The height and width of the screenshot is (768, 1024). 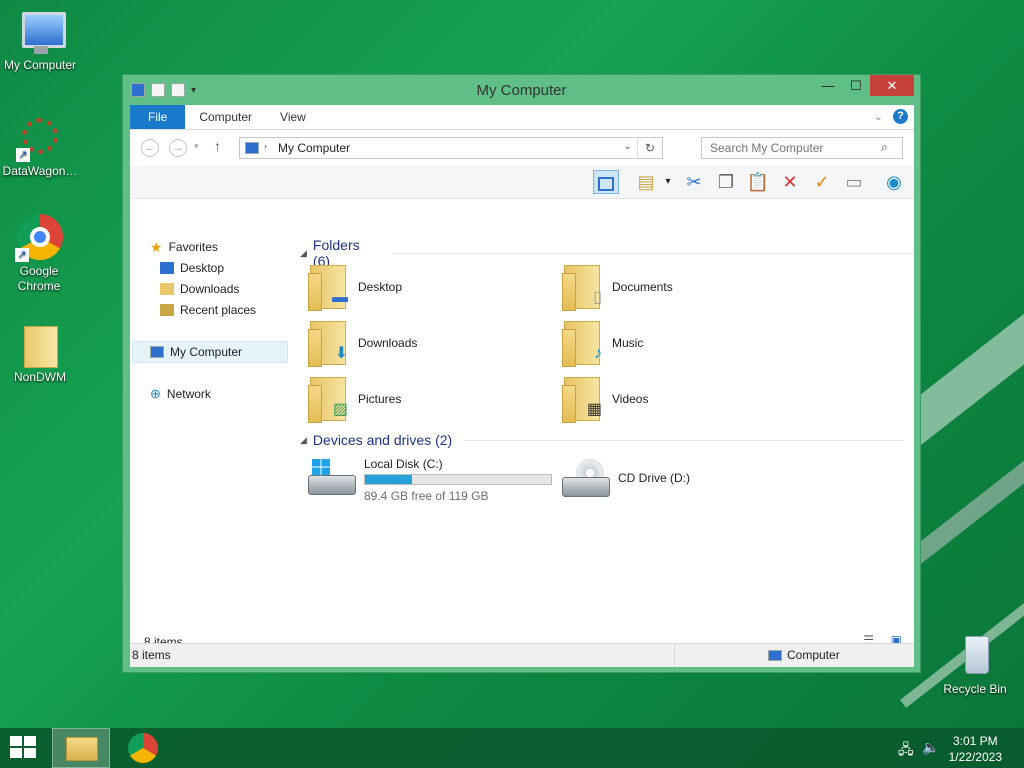 What do you see at coordinates (458, 479) in the screenshot?
I see `capacity-bar` at bounding box center [458, 479].